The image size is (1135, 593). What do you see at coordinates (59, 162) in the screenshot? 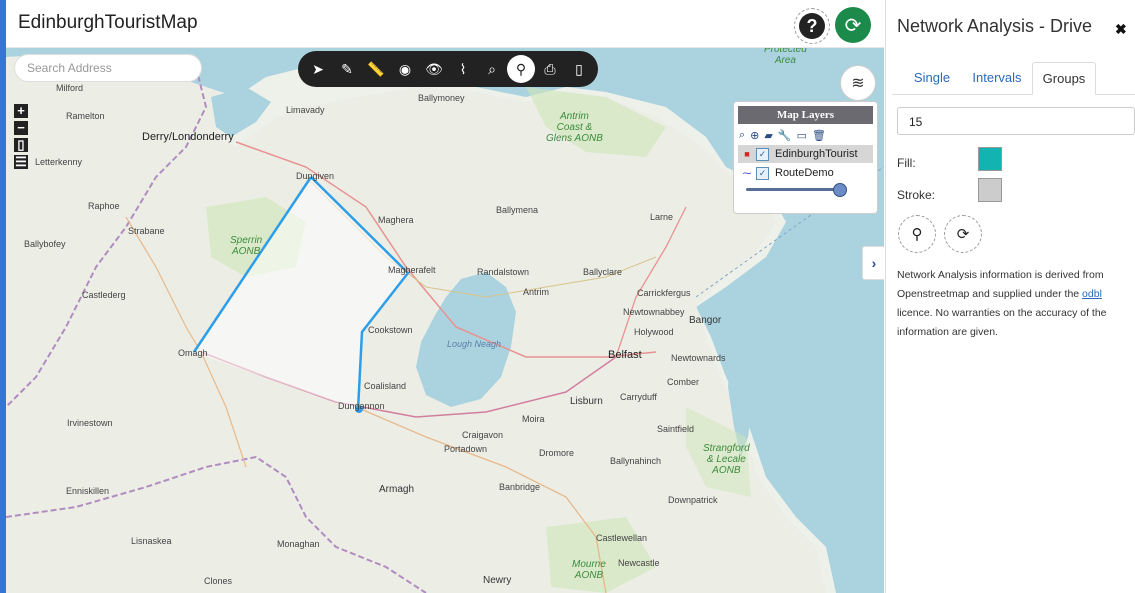
I see `map-label: Letterkenny` at bounding box center [59, 162].